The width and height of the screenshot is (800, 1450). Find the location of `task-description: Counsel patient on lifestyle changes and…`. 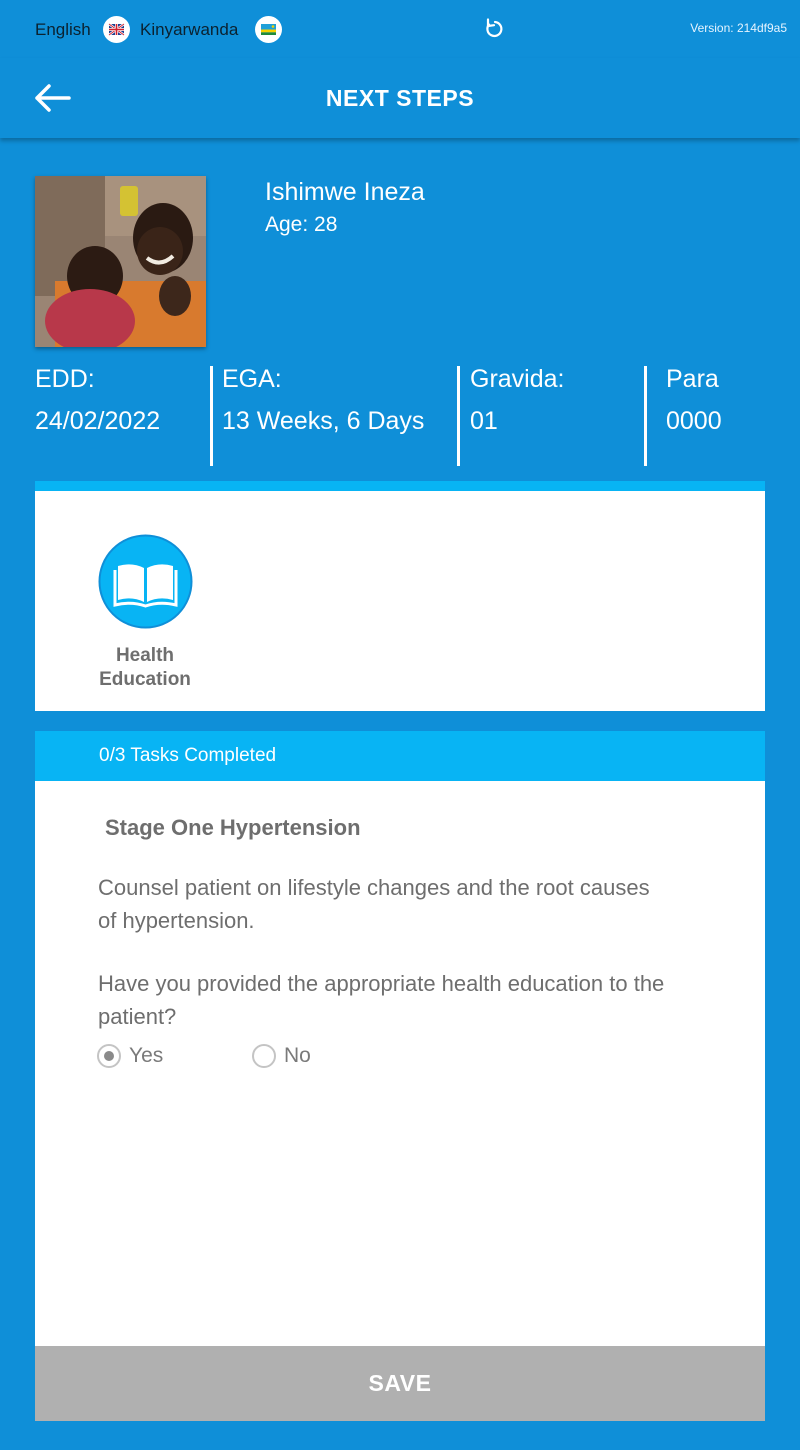

task-description: Counsel patient on lifestyle changes and… is located at coordinates (374, 904).